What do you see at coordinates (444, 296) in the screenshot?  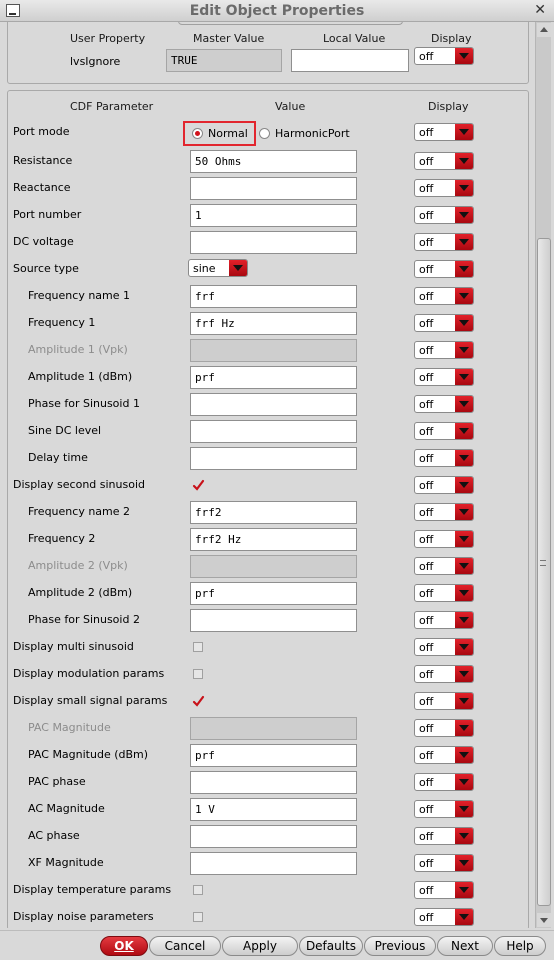 I see `frequency-name-1-display-select: off` at bounding box center [444, 296].